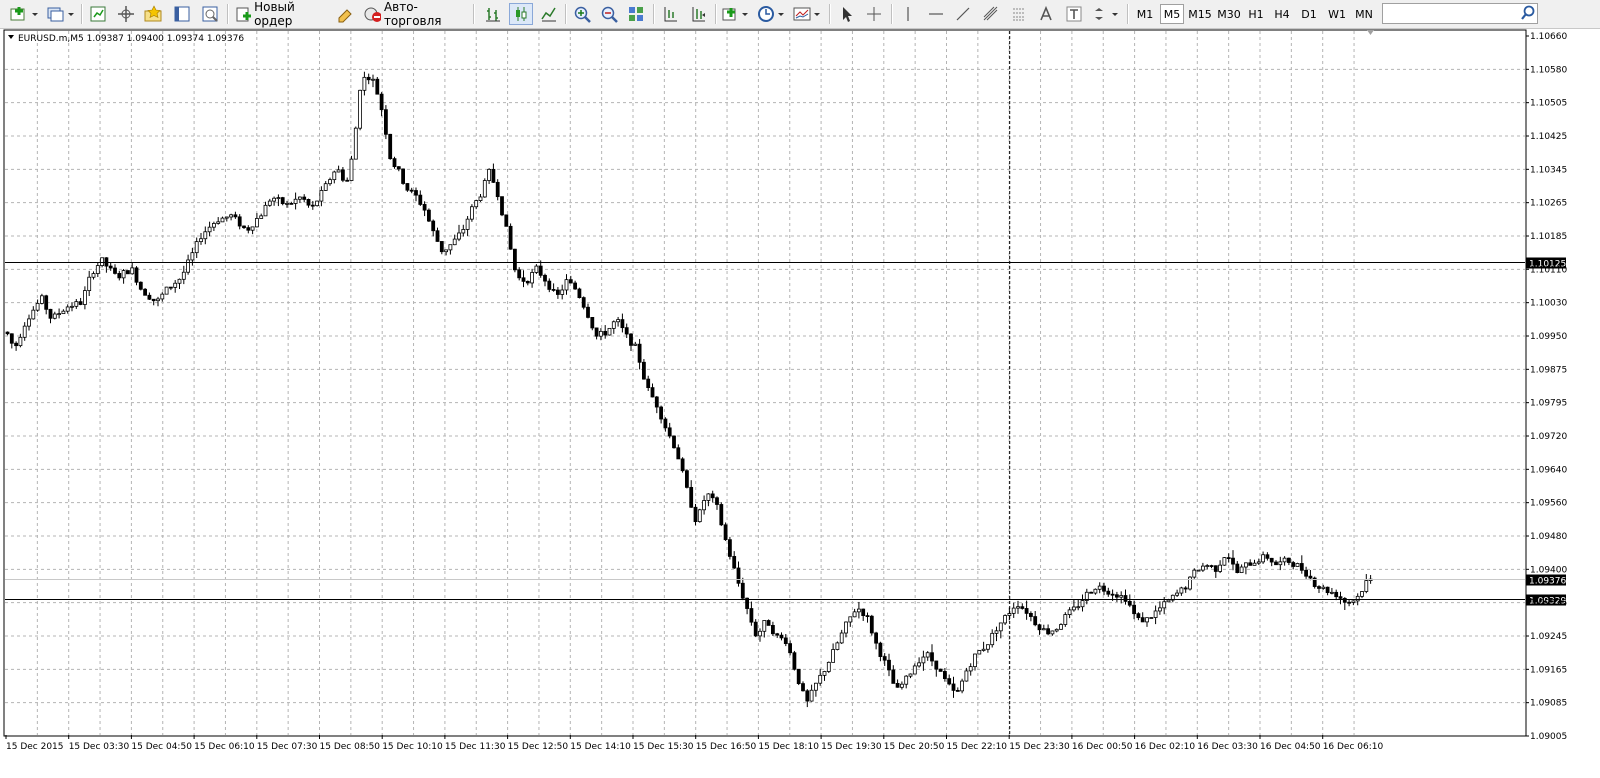  Describe the element at coordinates (345, 14) in the screenshot. I see `metaeditor-button` at that location.